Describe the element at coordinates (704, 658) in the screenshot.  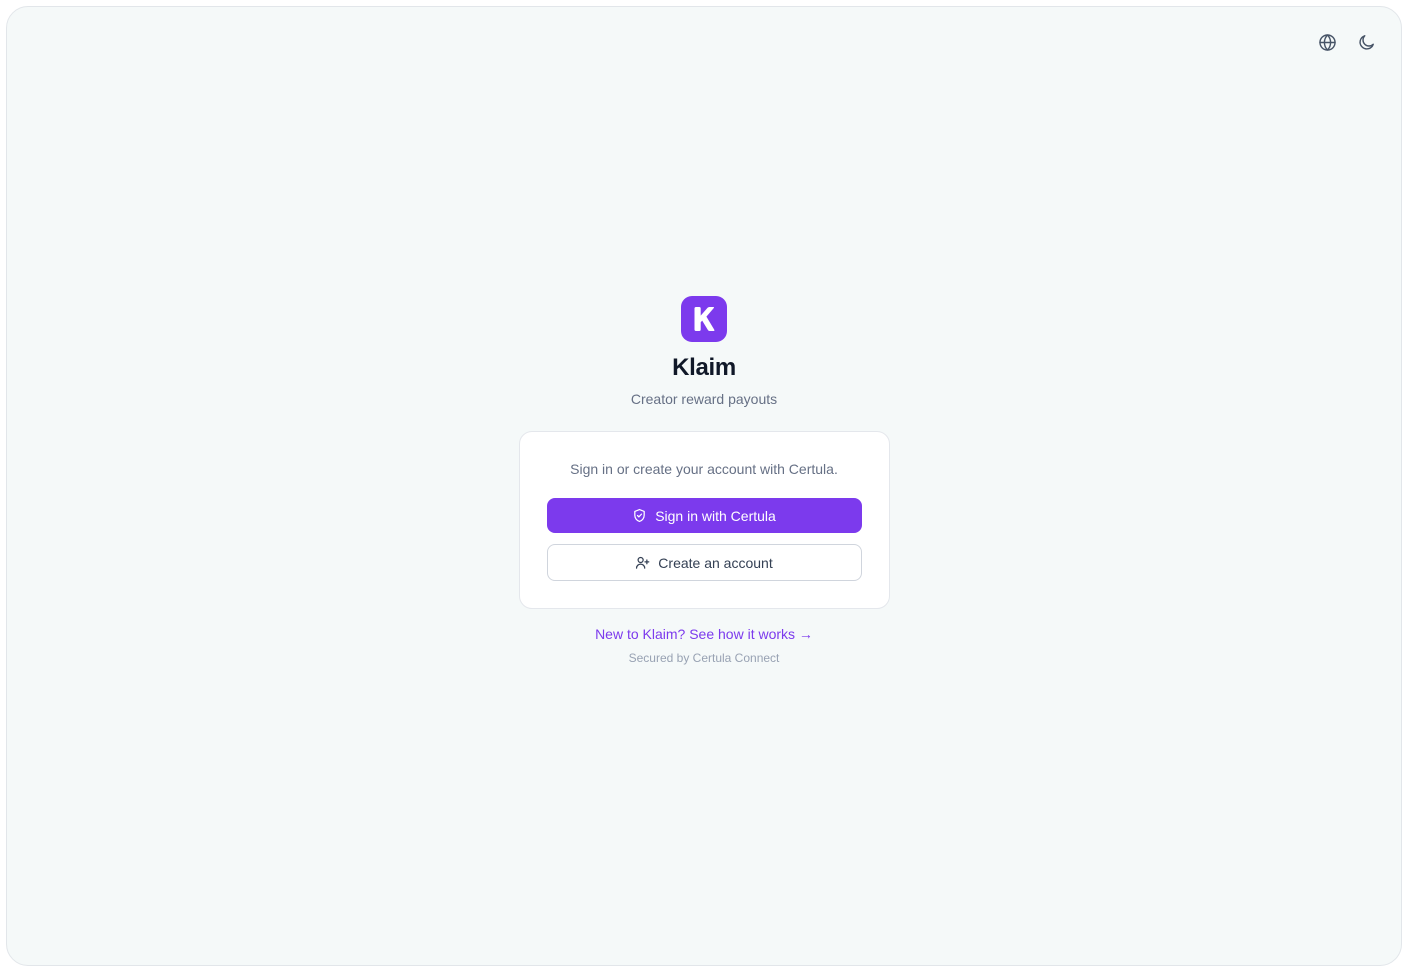
I see `secured-by-text: Secured by Certula Connect` at that location.